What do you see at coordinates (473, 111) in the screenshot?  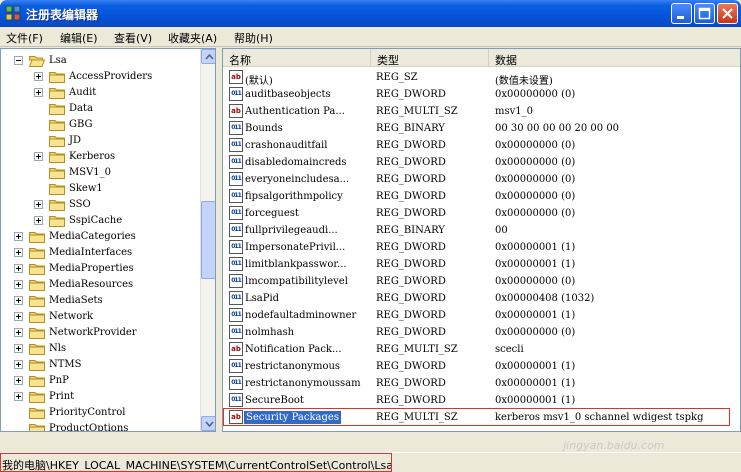 I see `value-row: ab Authentication Pa... REG_MULTI_SZ msv1_0` at bounding box center [473, 111].